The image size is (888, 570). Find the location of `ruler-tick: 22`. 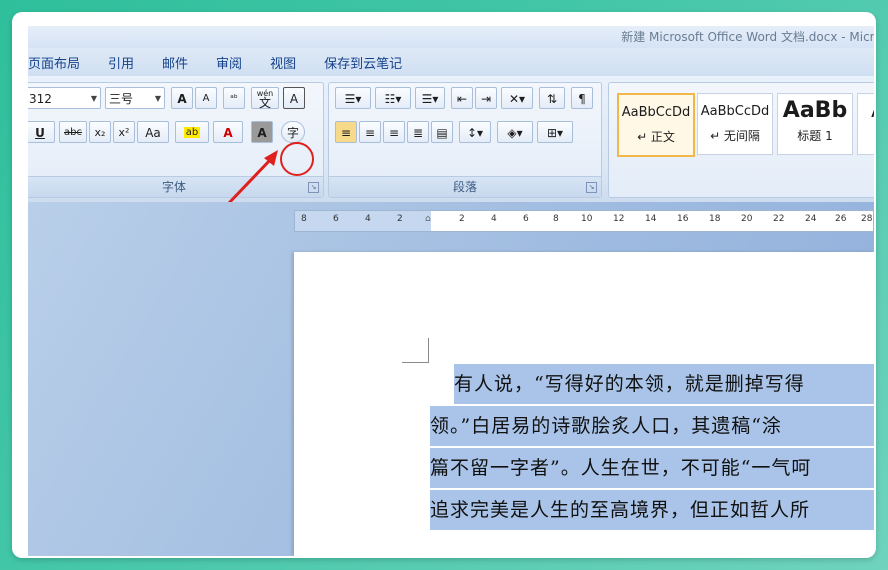

ruler-tick: 22 is located at coordinates (779, 219).